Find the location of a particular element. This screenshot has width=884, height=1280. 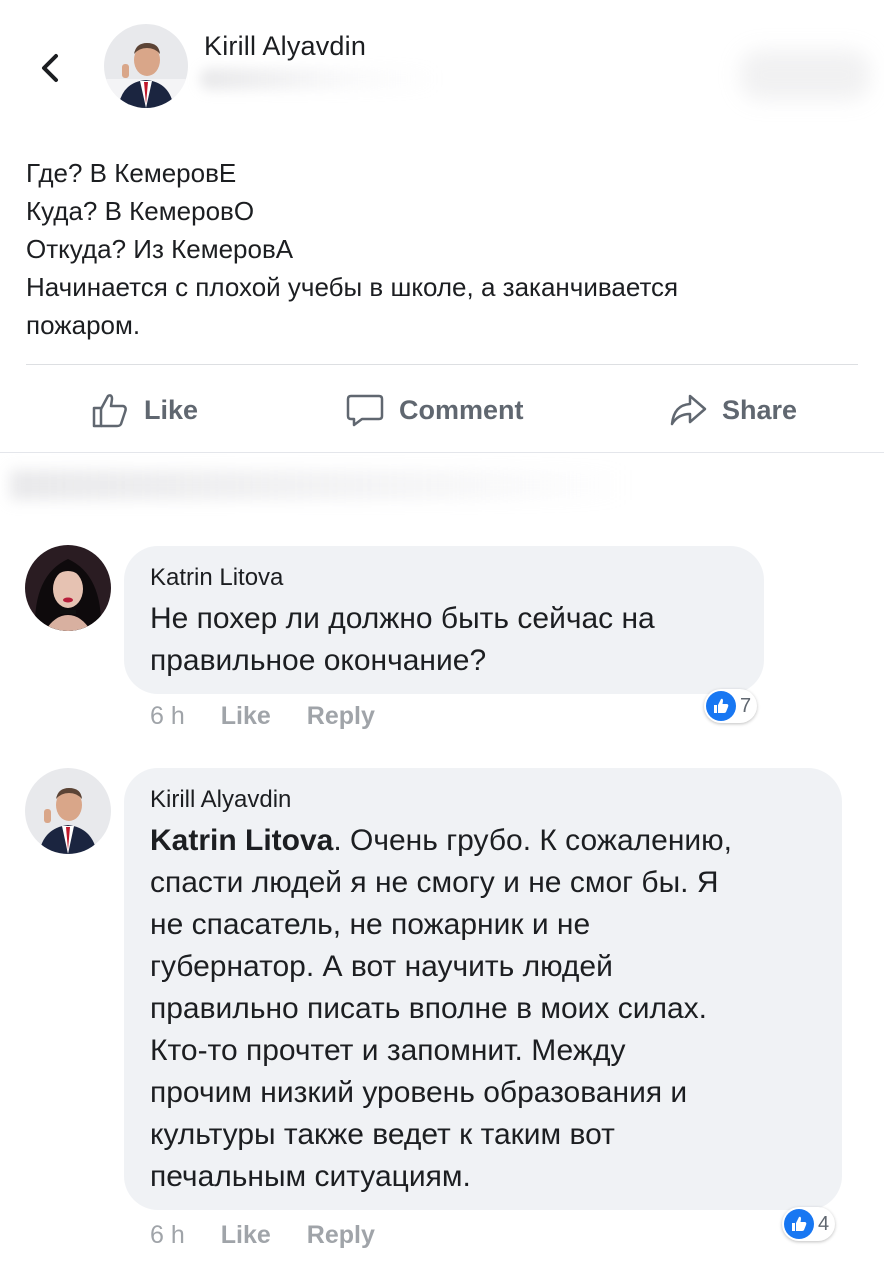

post-line: Куда? В КемеровО is located at coordinates (140, 211).